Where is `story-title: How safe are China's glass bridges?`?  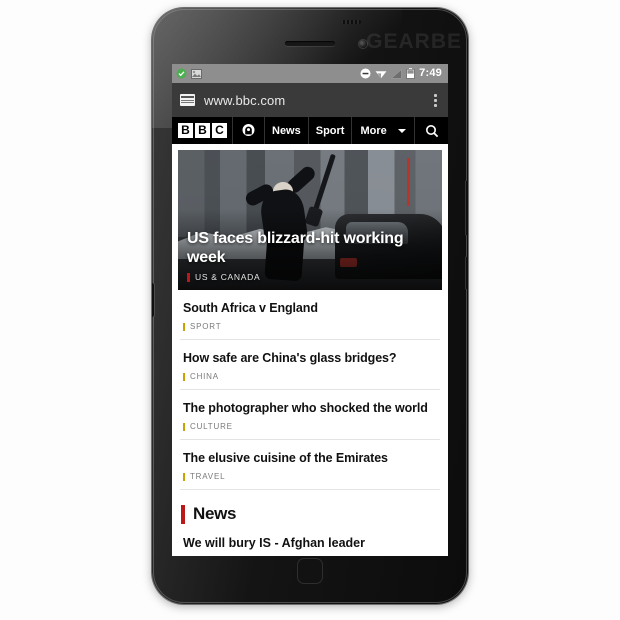 story-title: How safe are China's glass bridges? is located at coordinates (310, 358).